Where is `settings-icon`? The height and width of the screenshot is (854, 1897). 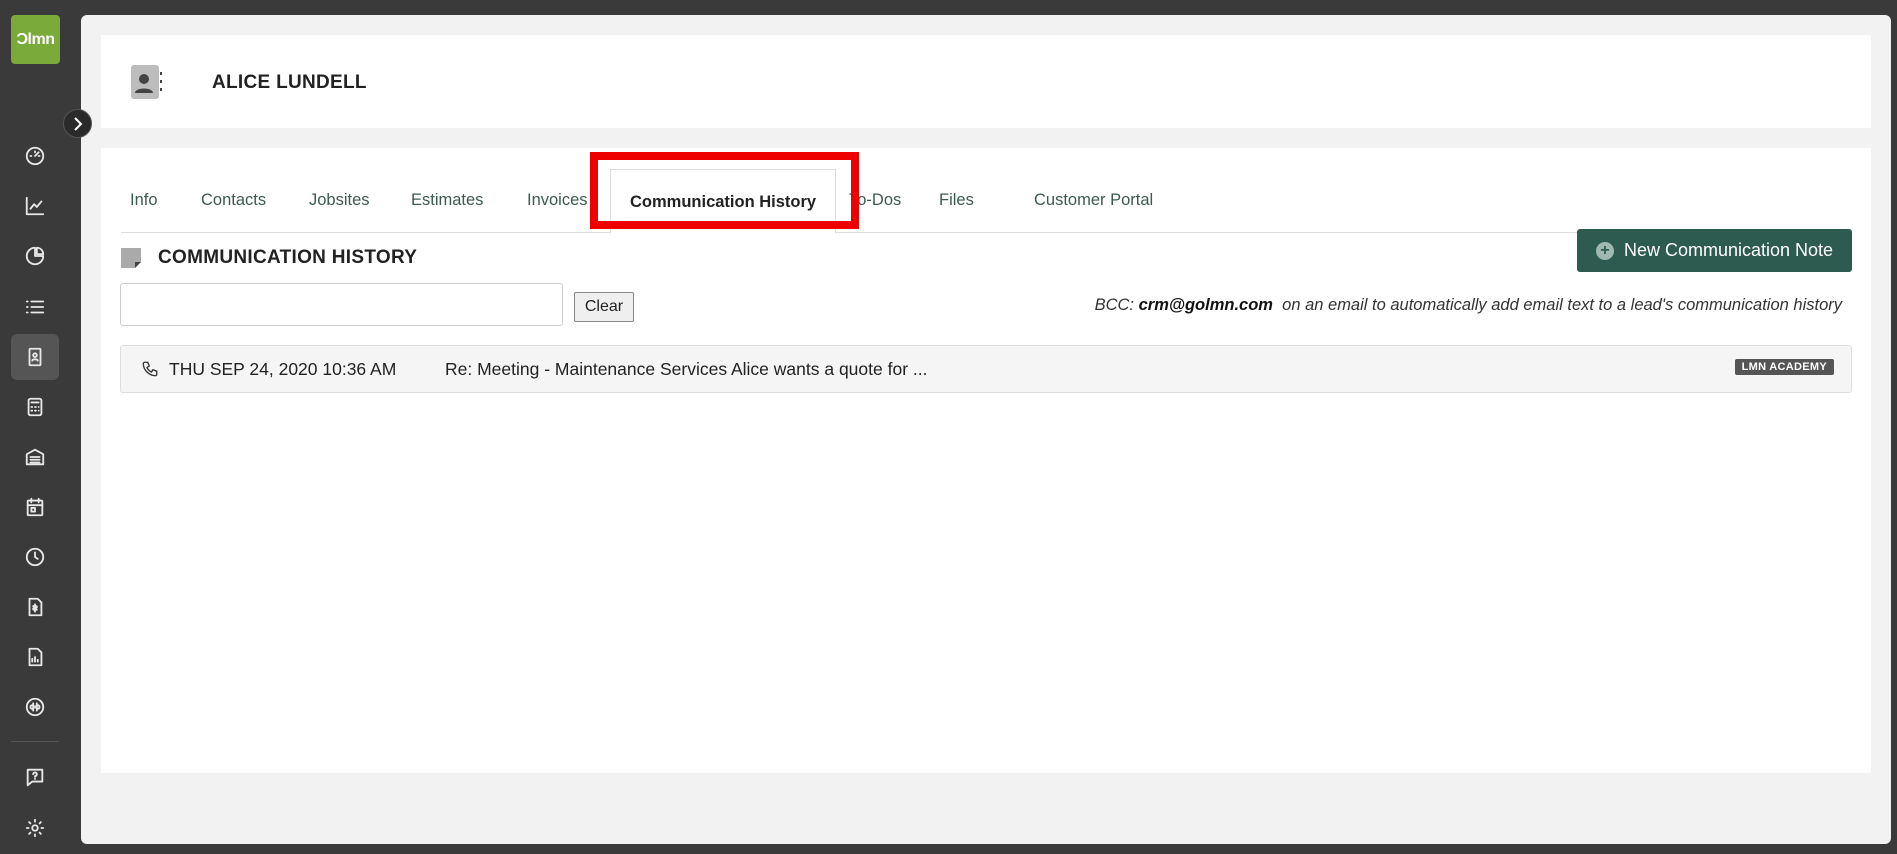 settings-icon is located at coordinates (35, 828).